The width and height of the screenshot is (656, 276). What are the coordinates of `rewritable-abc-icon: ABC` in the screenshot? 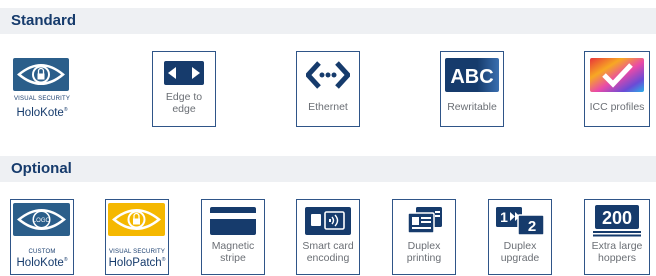 It's located at (472, 77).